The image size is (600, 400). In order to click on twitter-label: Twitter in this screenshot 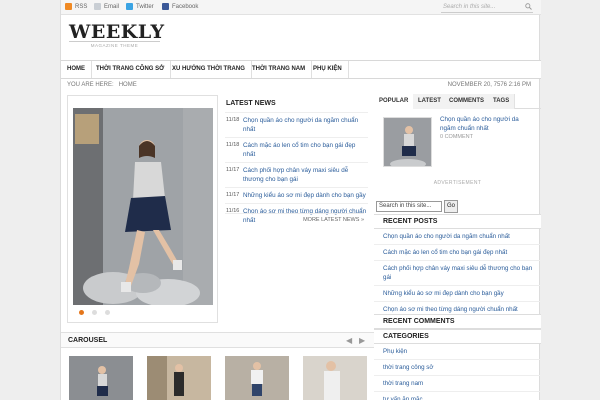, I will do `click(145, 6)`.